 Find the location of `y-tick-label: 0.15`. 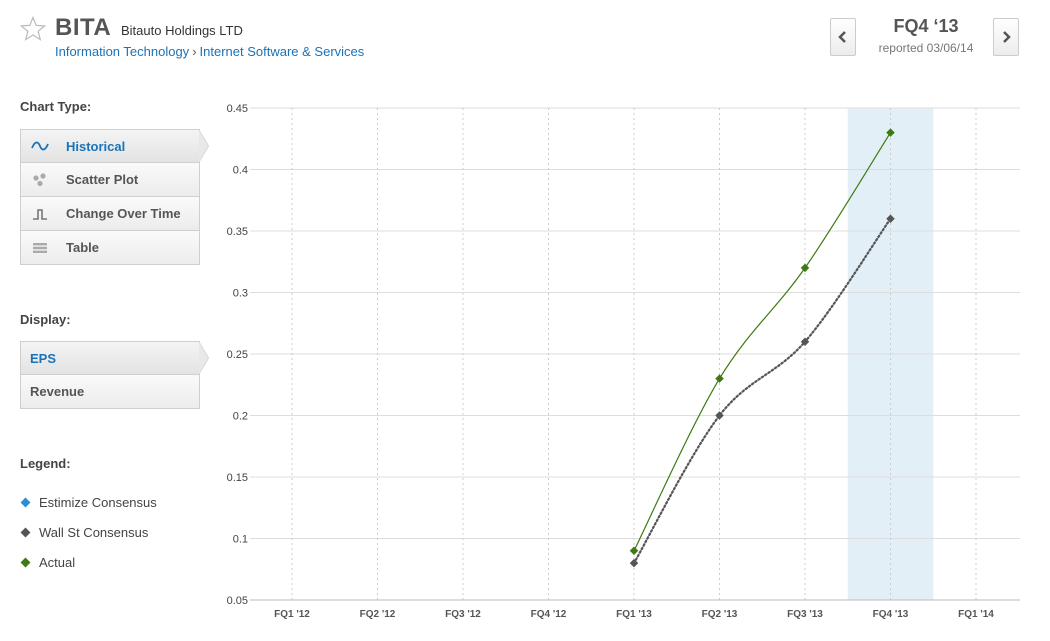

y-tick-label: 0.15 is located at coordinates (237, 478).